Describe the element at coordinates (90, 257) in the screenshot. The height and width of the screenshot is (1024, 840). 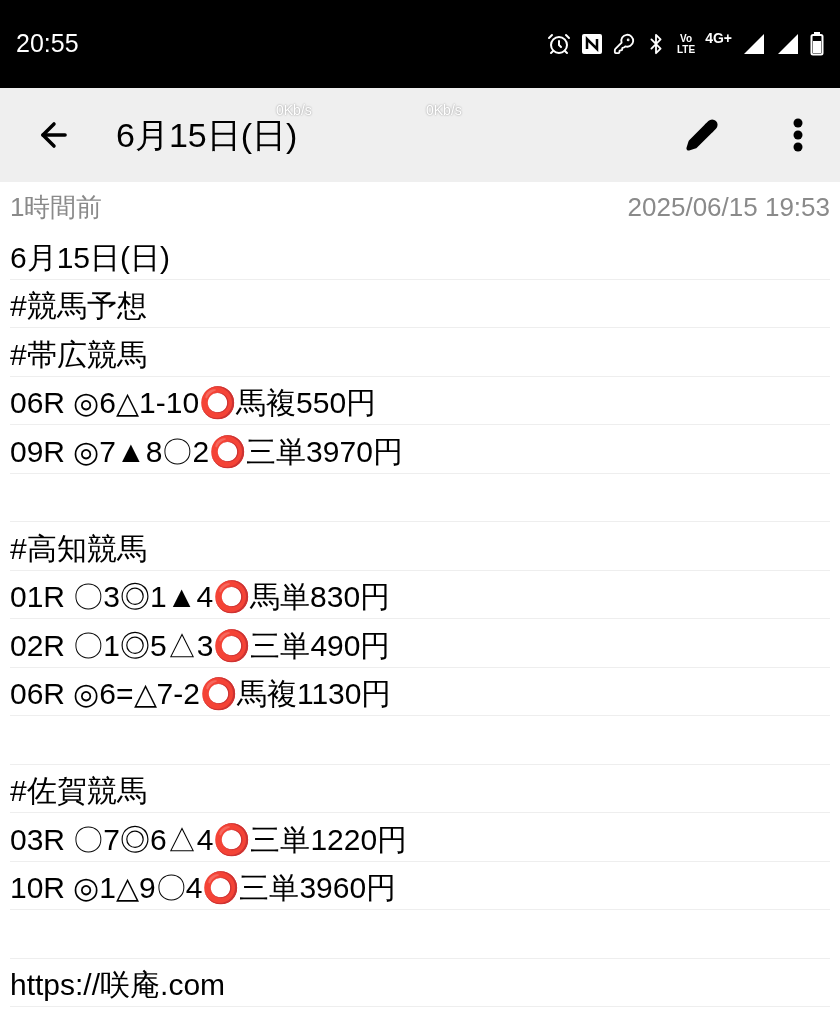
I see `note-line: 6月15日(日)` at that location.